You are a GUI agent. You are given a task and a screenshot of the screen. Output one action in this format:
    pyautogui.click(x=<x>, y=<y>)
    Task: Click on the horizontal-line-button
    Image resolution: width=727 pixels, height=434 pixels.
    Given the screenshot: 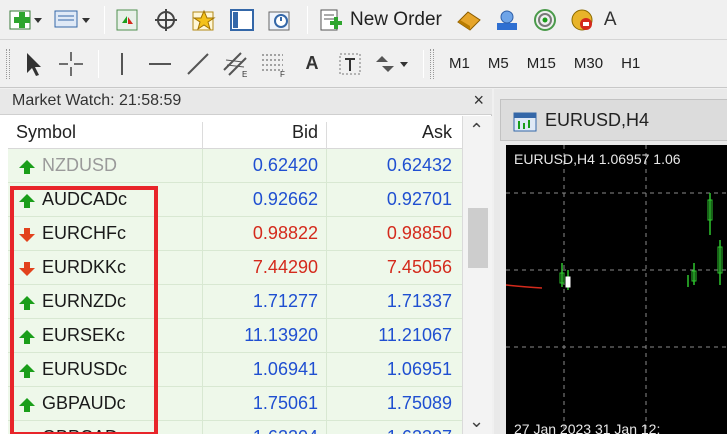 What is the action you would take?
    pyautogui.click(x=160, y=64)
    